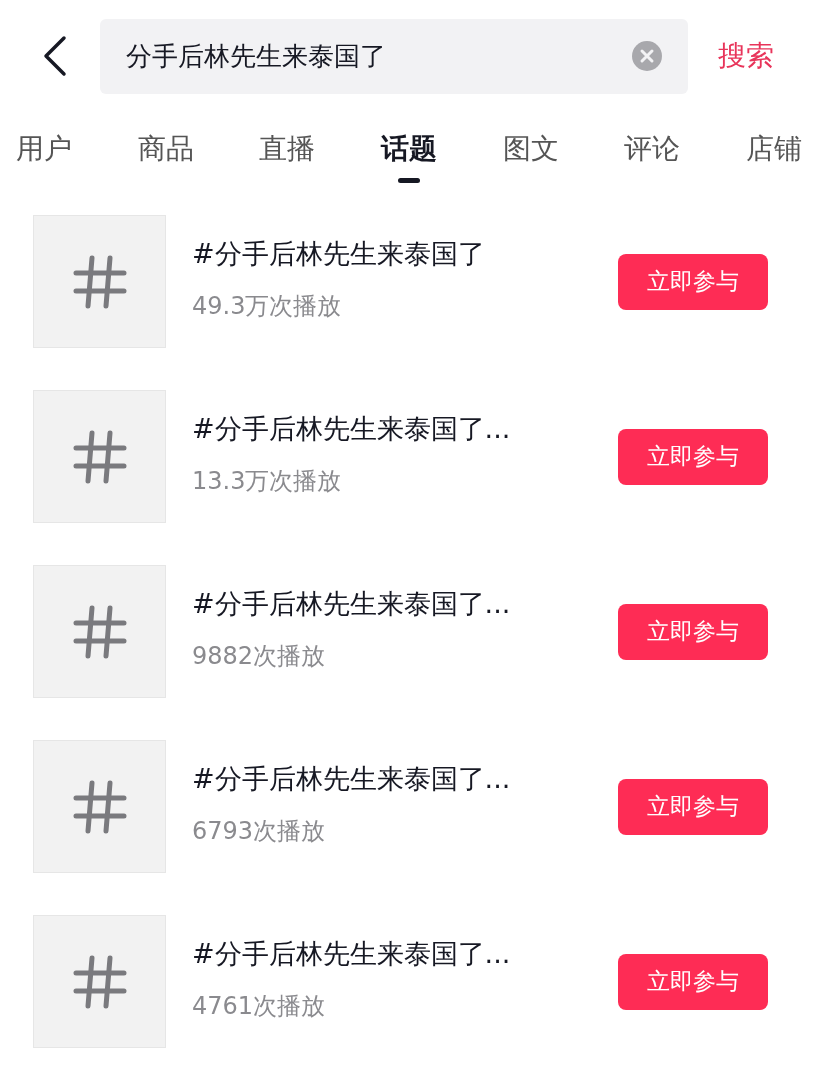 The width and height of the screenshot is (818, 1080). I want to click on play-count: 13.3万次播放, so click(267, 481).